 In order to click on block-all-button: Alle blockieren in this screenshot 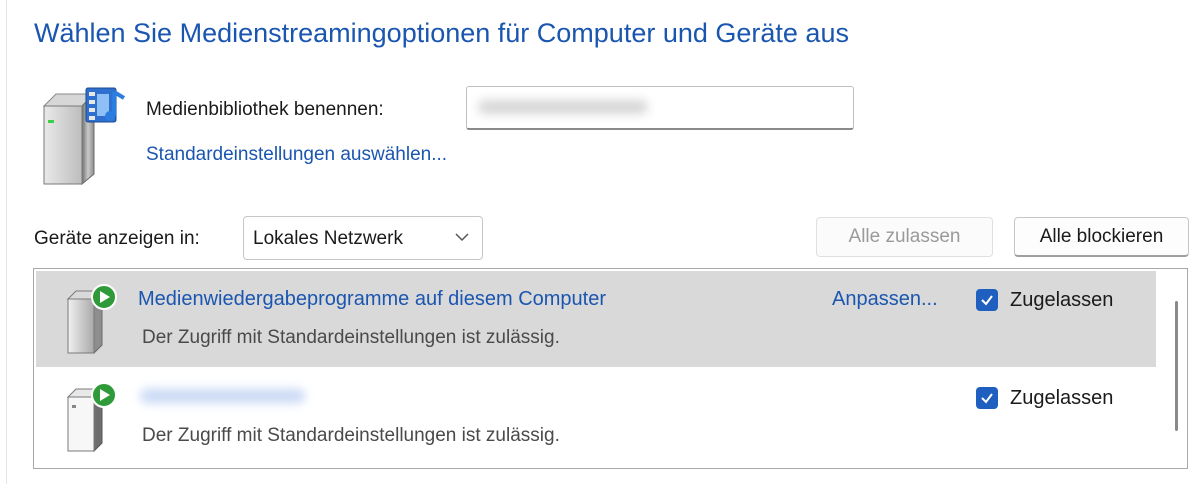, I will do `click(1101, 237)`.